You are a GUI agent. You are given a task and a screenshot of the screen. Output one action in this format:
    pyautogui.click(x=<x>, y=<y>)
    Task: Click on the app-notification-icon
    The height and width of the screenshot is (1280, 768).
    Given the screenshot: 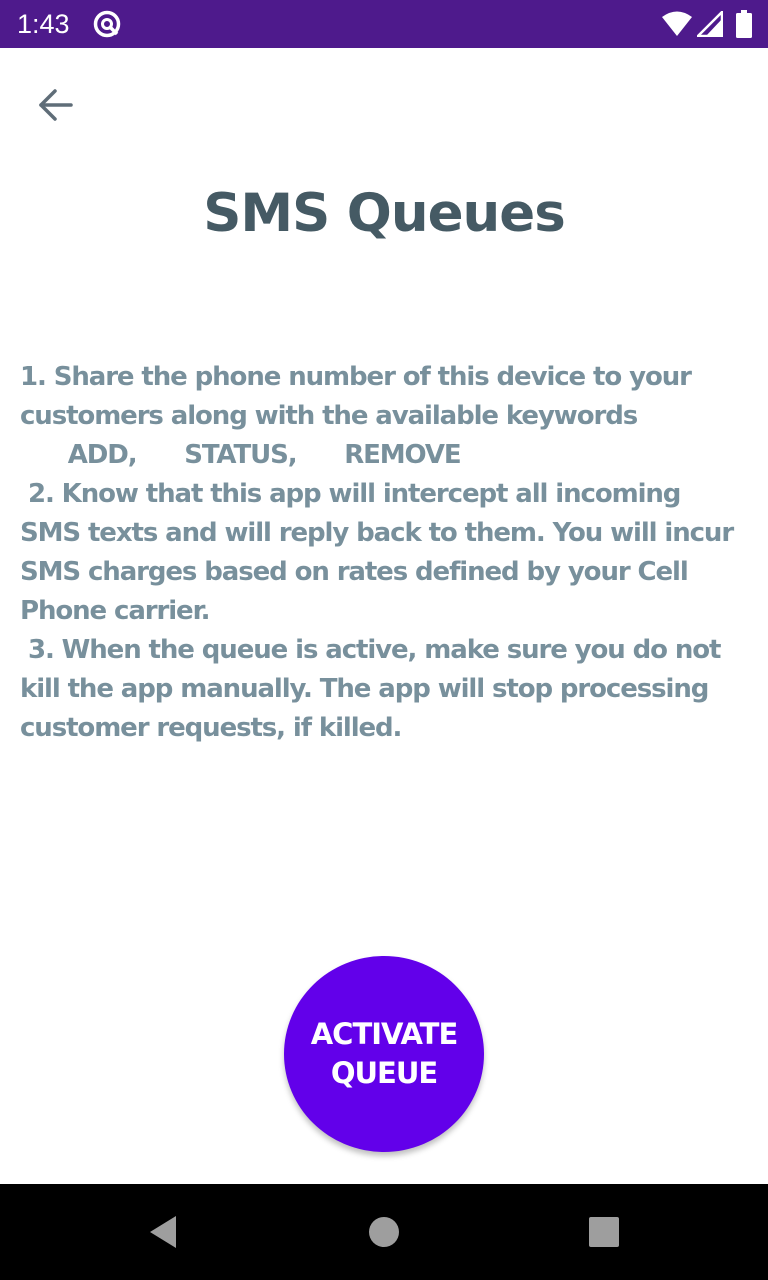 What is the action you would take?
    pyautogui.click(x=107, y=24)
    